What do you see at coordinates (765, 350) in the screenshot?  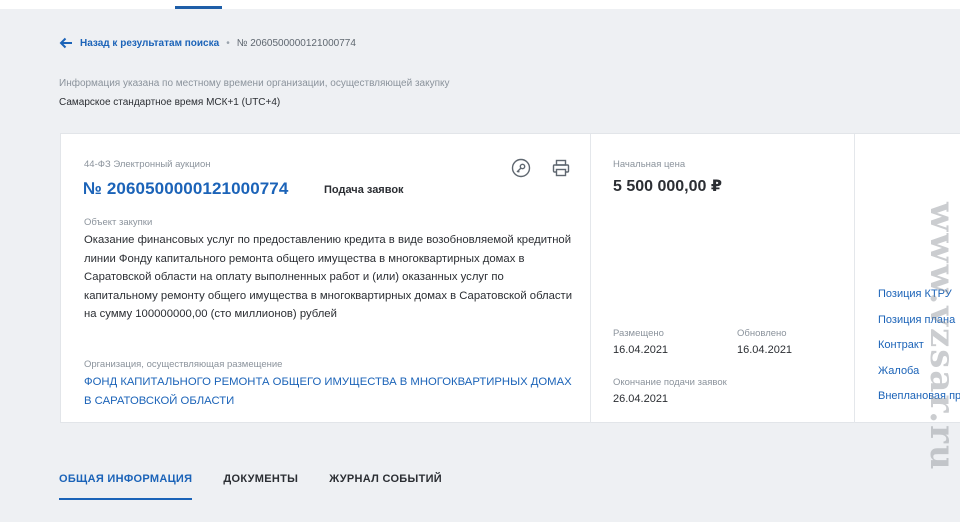 I see `updated-date: 16.04.2021` at bounding box center [765, 350].